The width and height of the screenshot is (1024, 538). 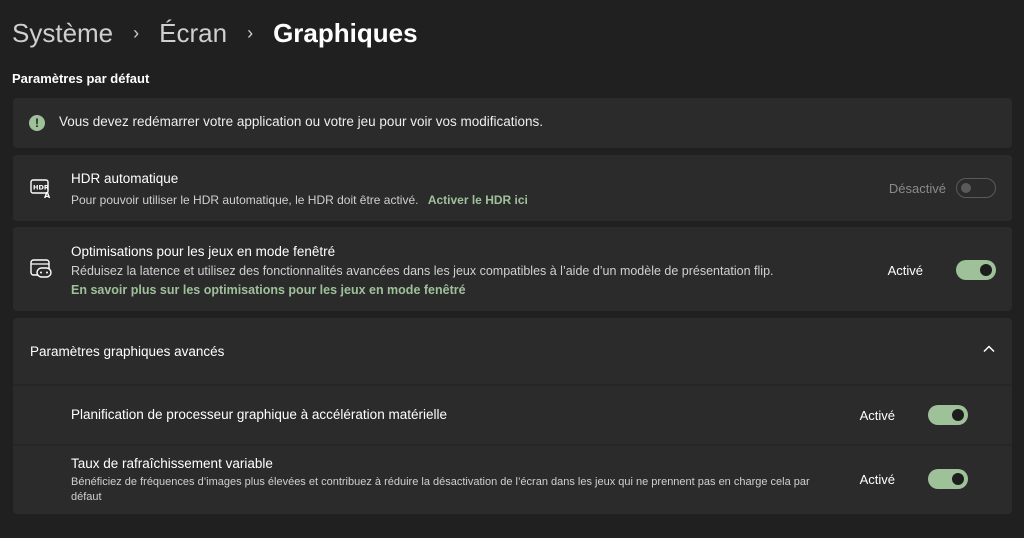 I want to click on enable-hdr-link: Activer le HDR ici, so click(x=478, y=200).